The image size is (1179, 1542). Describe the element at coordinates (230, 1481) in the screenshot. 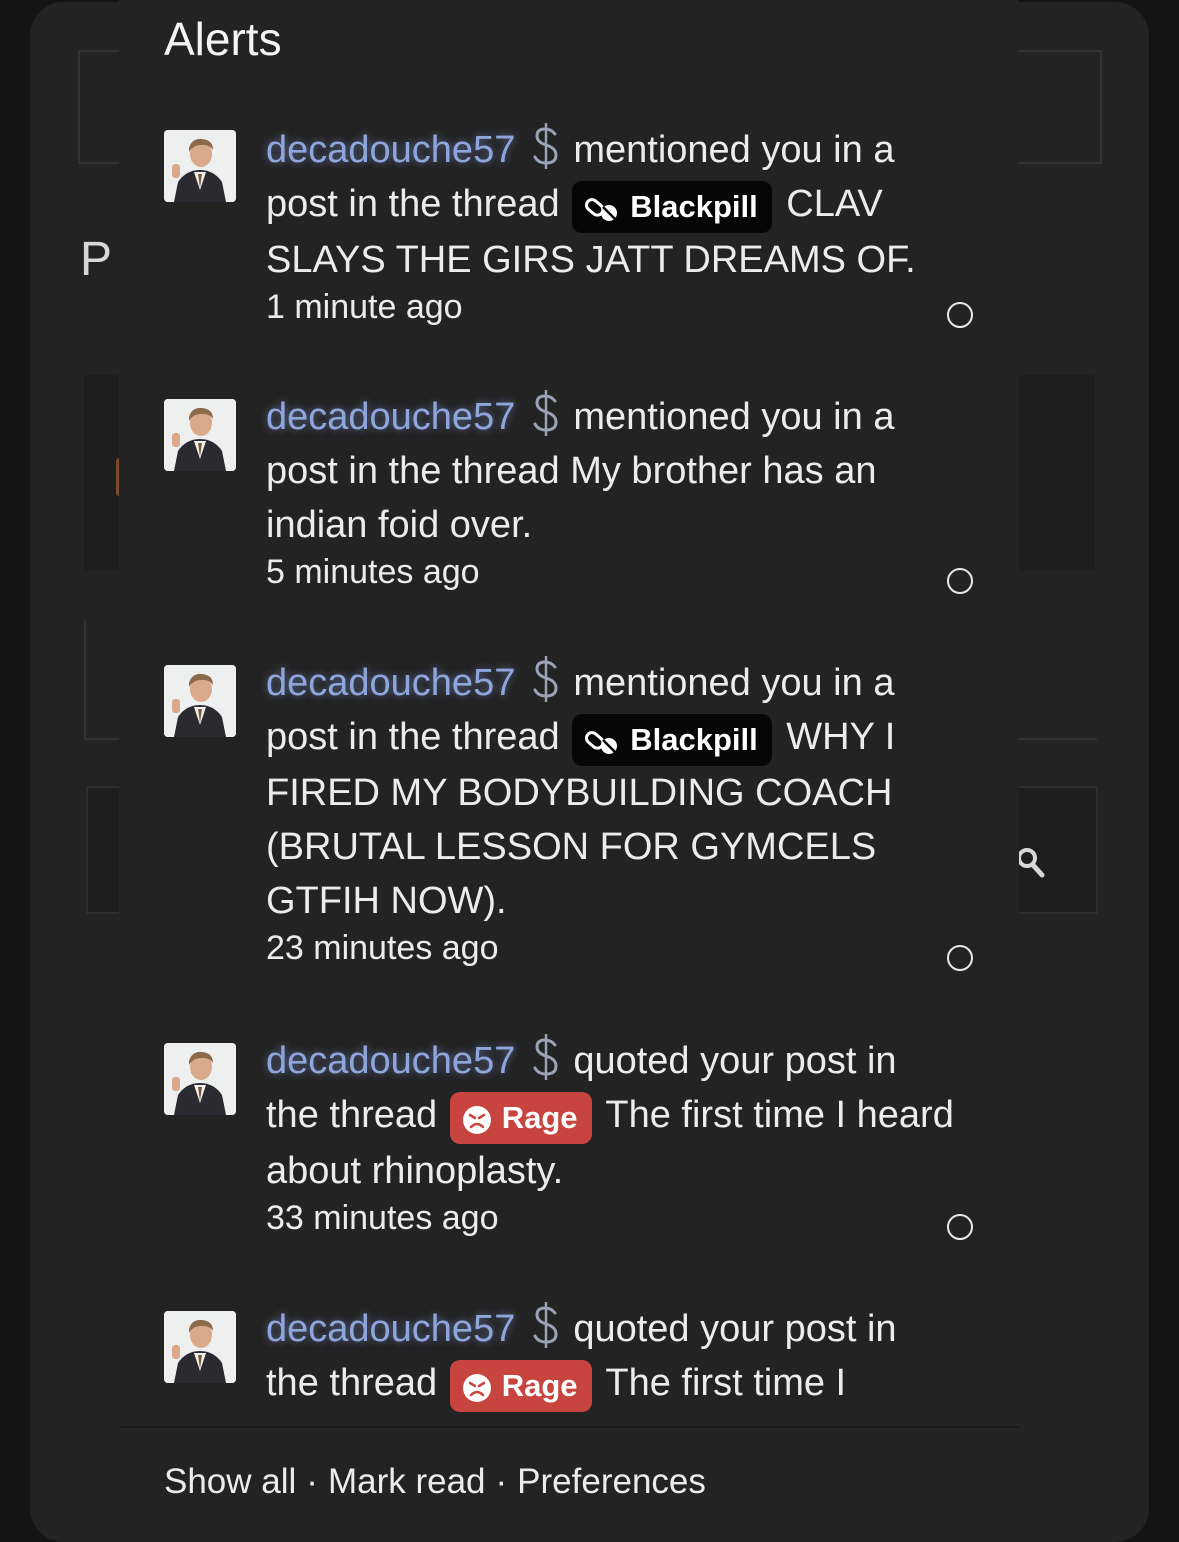

I see `show-all-link: Show all` at that location.